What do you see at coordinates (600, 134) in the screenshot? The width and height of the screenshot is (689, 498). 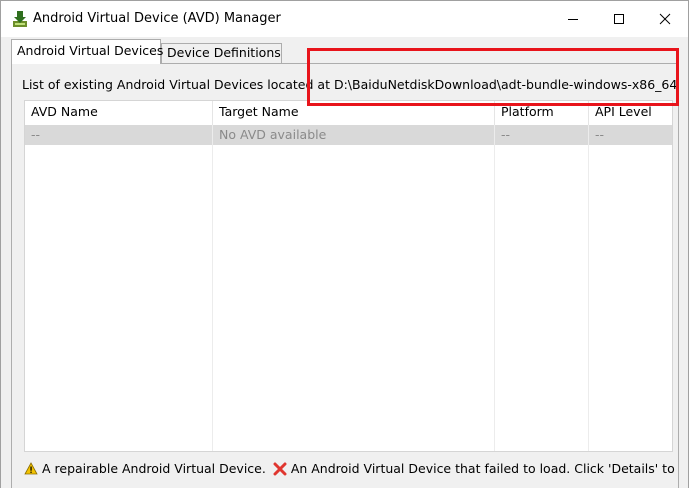 I see `cell-api-level: --` at bounding box center [600, 134].